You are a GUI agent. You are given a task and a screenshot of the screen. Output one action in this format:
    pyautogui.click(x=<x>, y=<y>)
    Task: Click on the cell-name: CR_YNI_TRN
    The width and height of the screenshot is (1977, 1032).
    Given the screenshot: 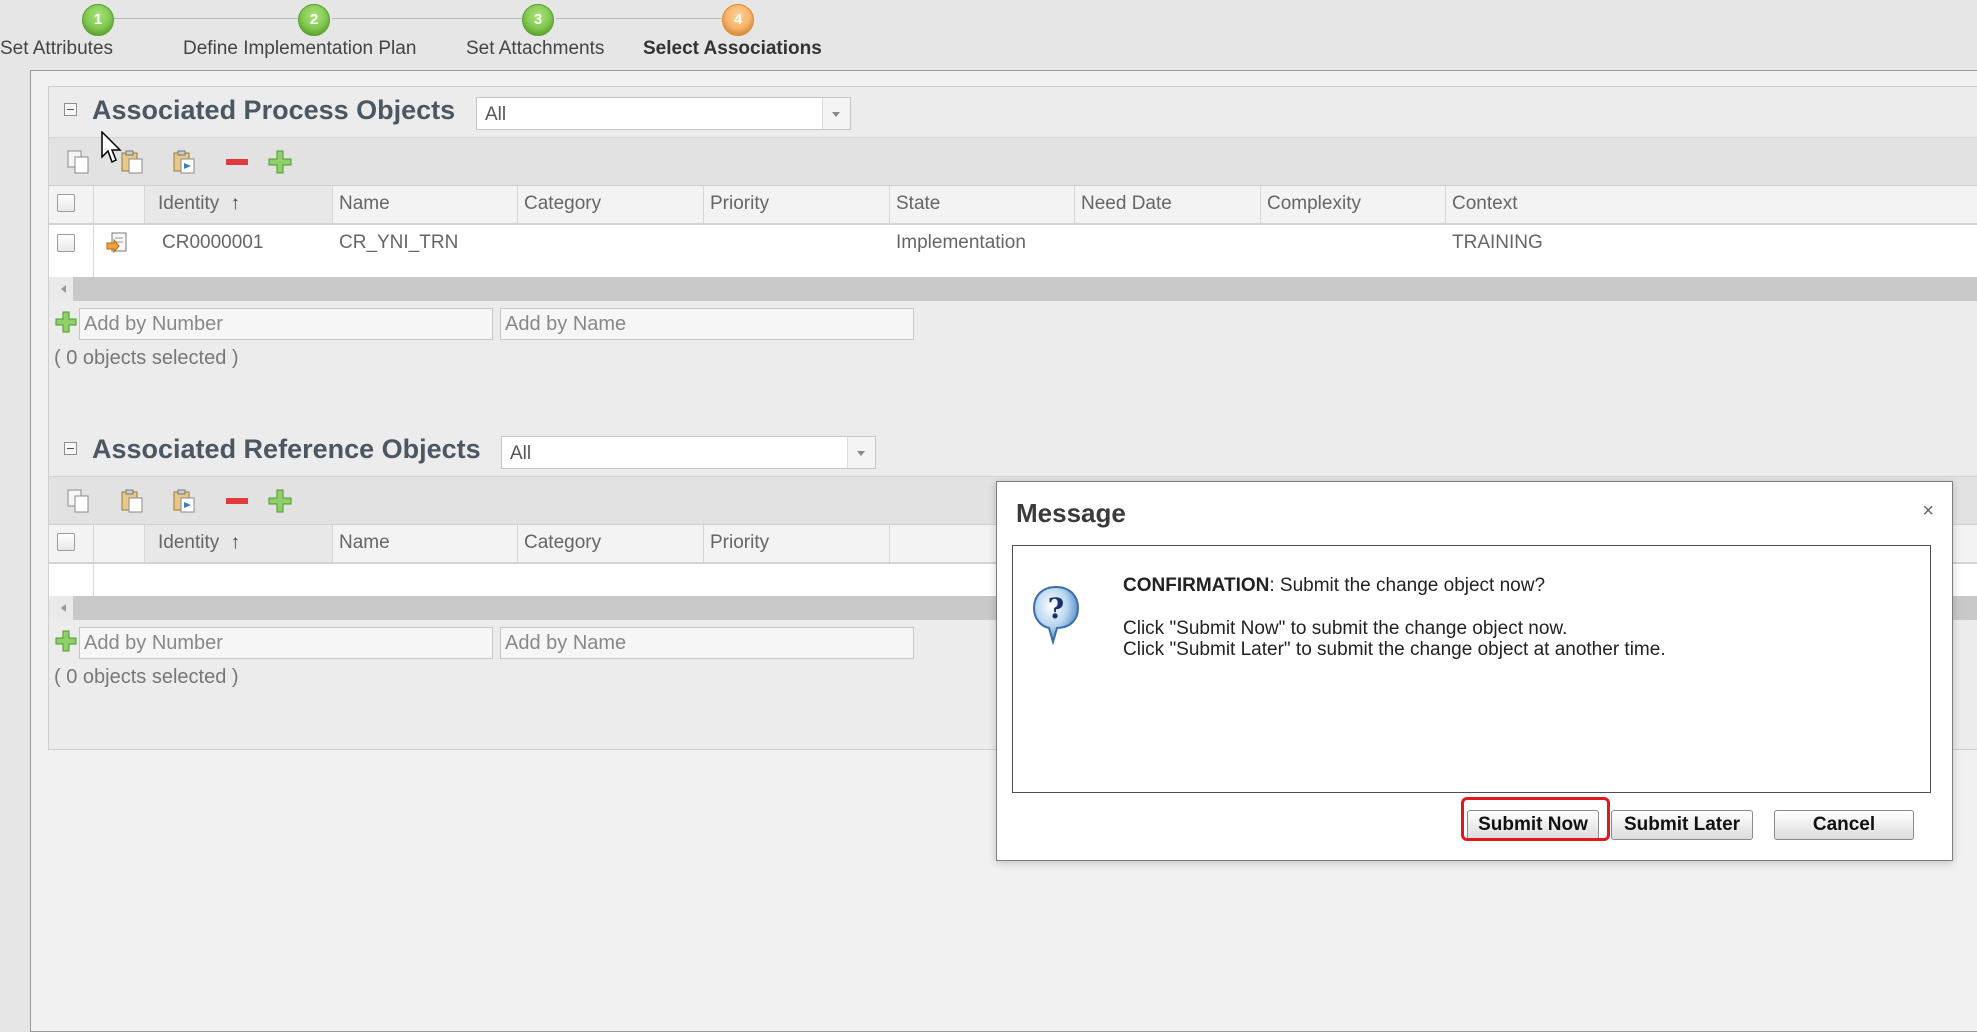 What is the action you would take?
    pyautogui.click(x=399, y=242)
    